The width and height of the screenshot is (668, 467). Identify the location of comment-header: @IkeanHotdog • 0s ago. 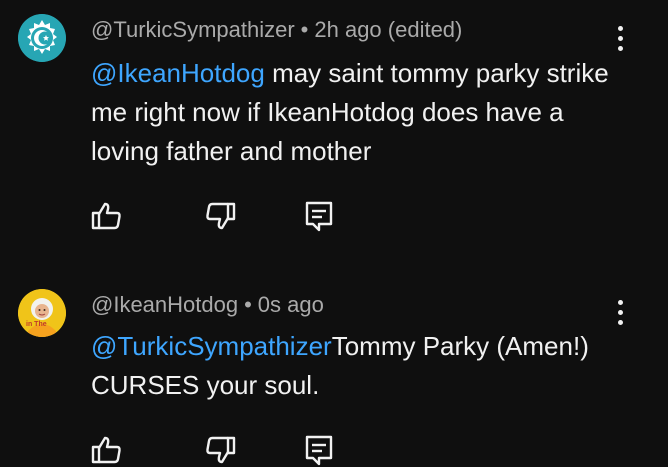
(207, 305).